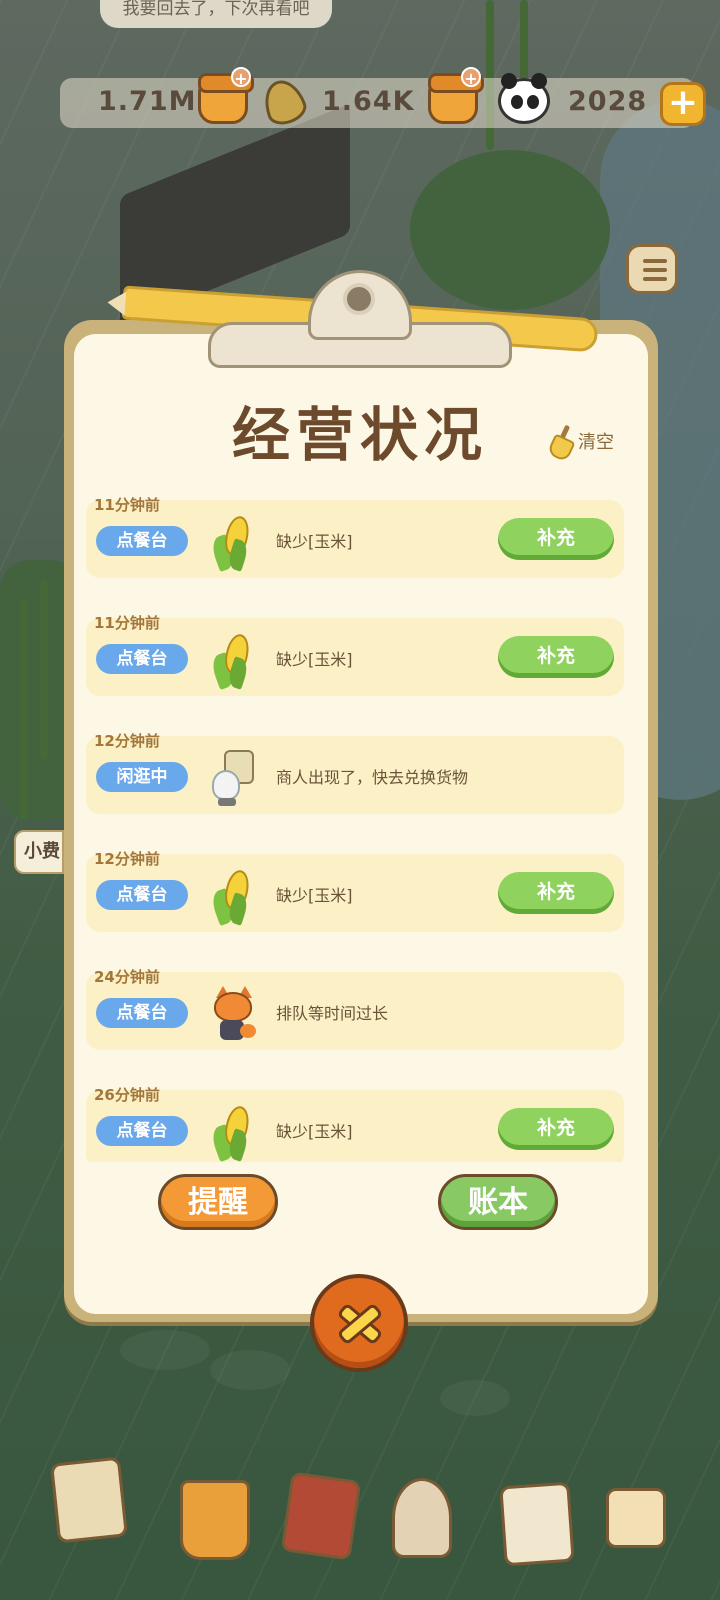  Describe the element at coordinates (368, 101) in the screenshot. I see `bamboo-amount: 1.64K` at that location.